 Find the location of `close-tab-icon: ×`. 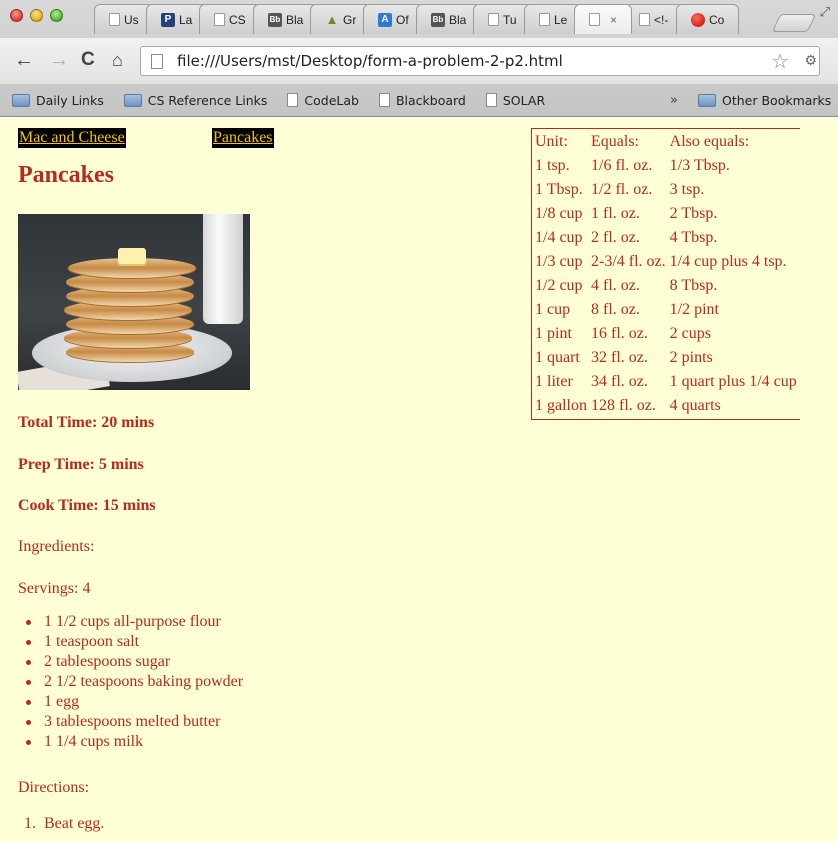

close-tab-icon: × is located at coordinates (613, 20).